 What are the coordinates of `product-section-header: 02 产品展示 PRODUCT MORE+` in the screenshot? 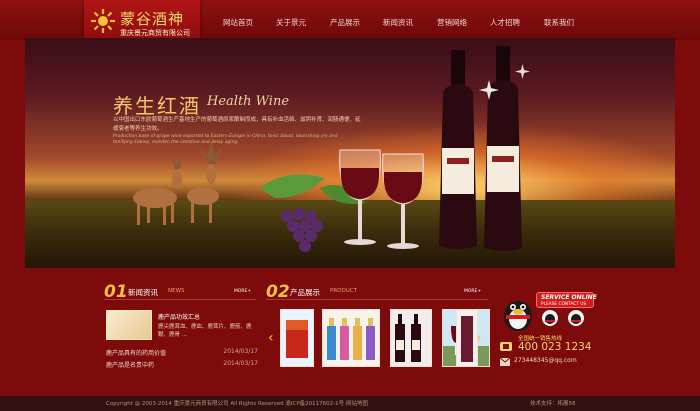 It's located at (376, 292).